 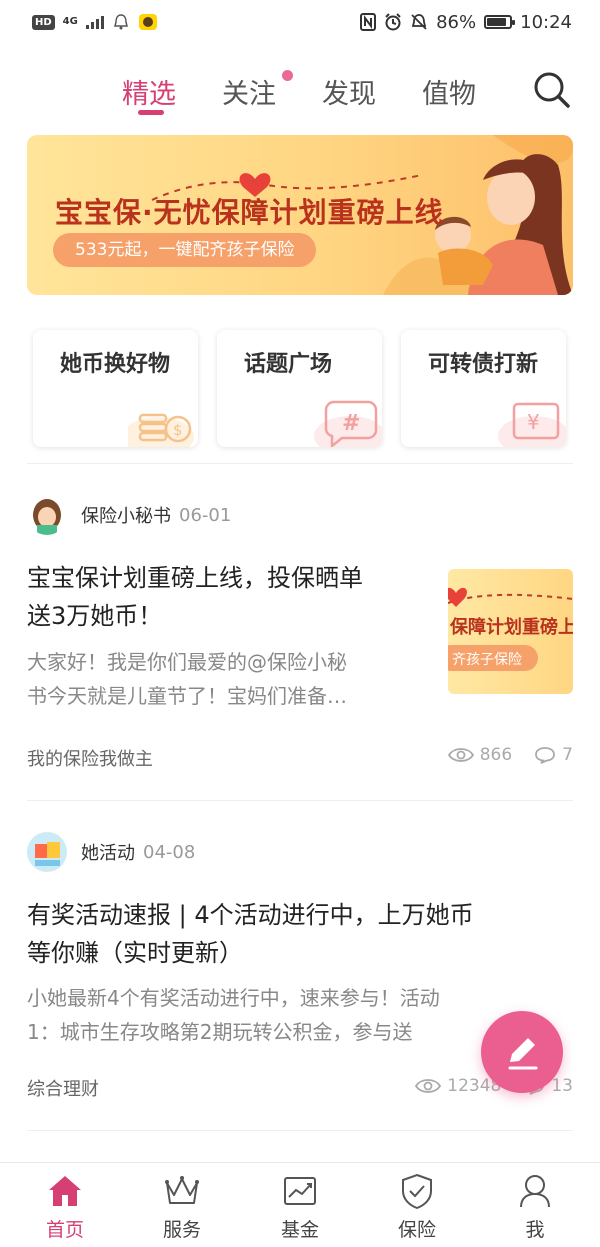 What do you see at coordinates (205, 515) in the screenshot?
I see `post-date: 06-01` at bounding box center [205, 515].